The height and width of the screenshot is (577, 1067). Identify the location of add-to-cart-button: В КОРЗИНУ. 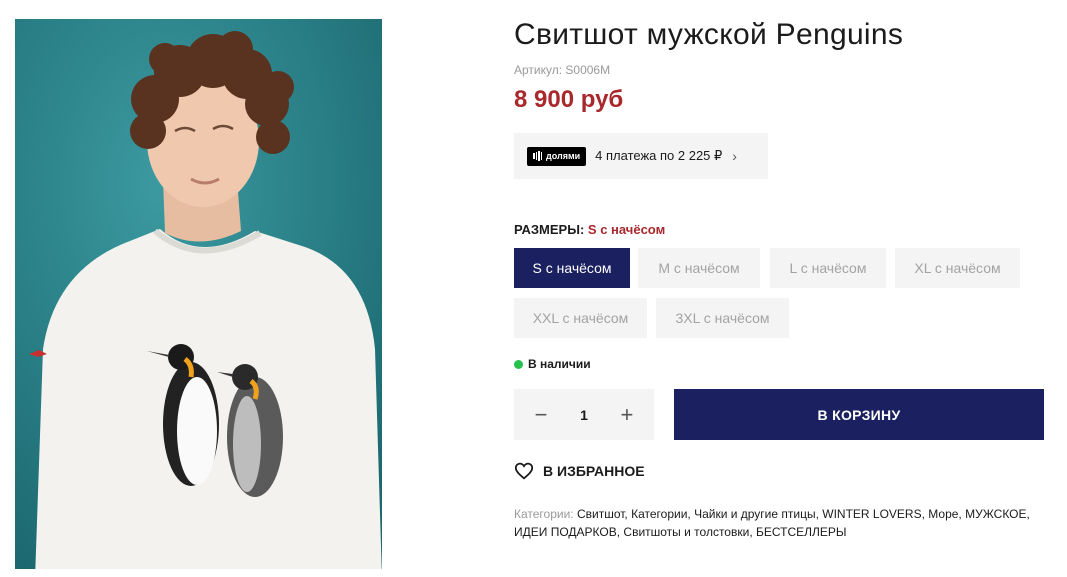
(859, 414).